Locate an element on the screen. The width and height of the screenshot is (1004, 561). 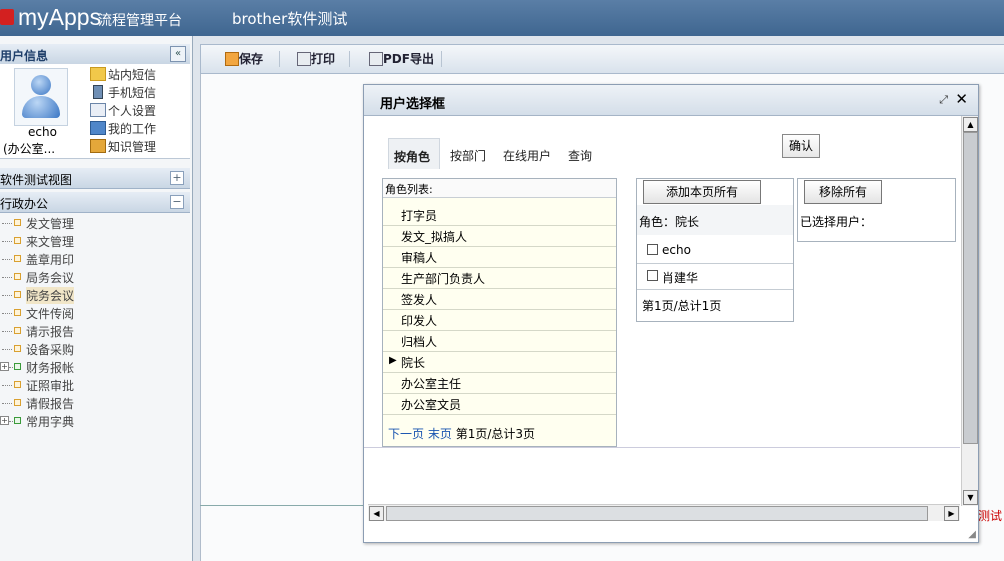
resize-grip-icon: ◢ is located at coordinates (972, 534).